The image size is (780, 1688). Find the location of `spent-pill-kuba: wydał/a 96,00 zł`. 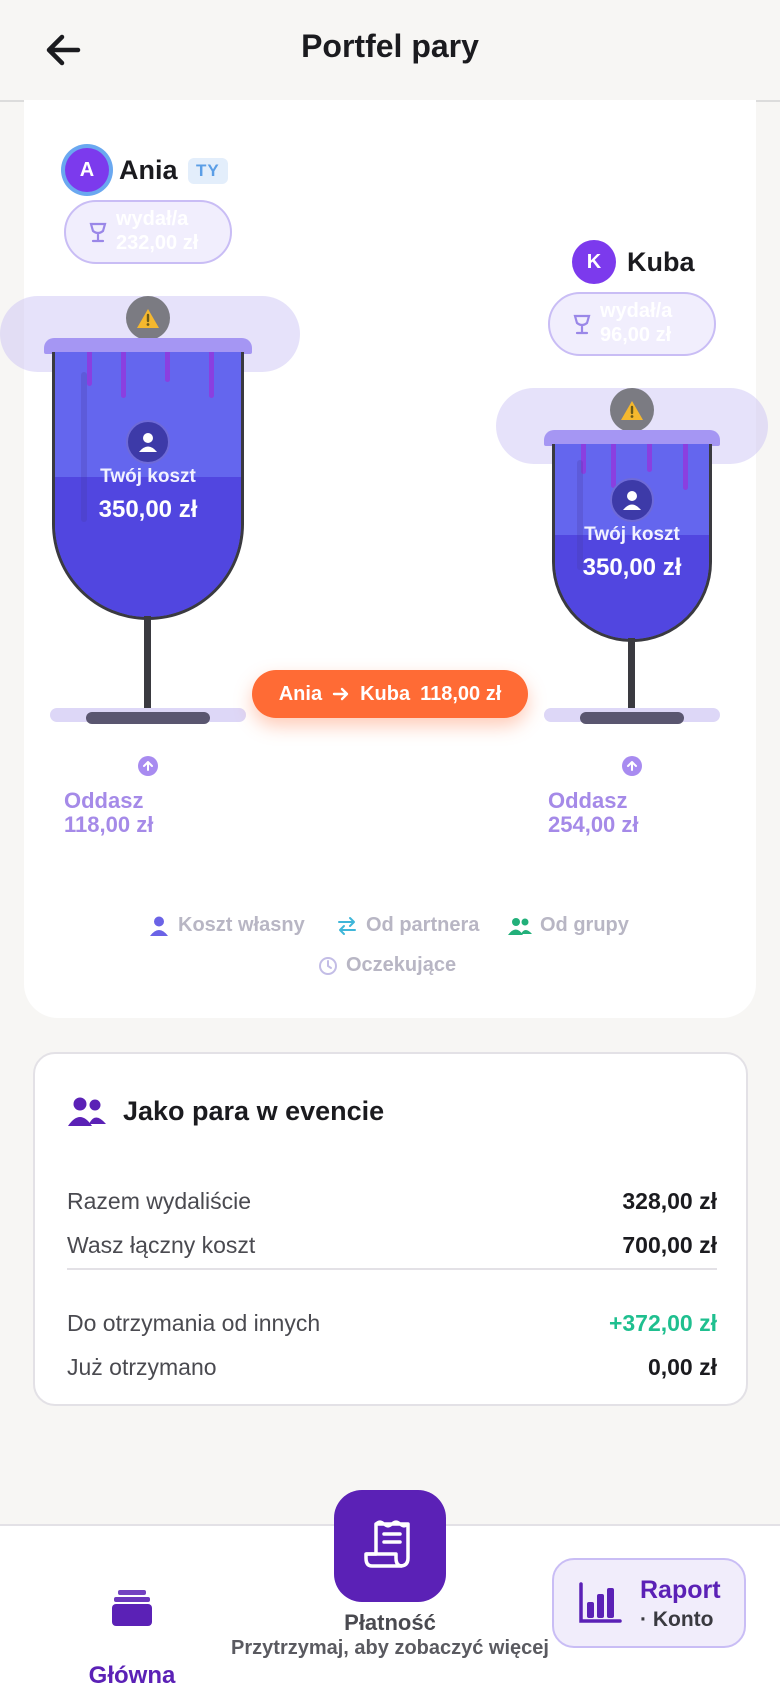

spent-pill-kuba: wydał/a 96,00 zł is located at coordinates (632, 324).